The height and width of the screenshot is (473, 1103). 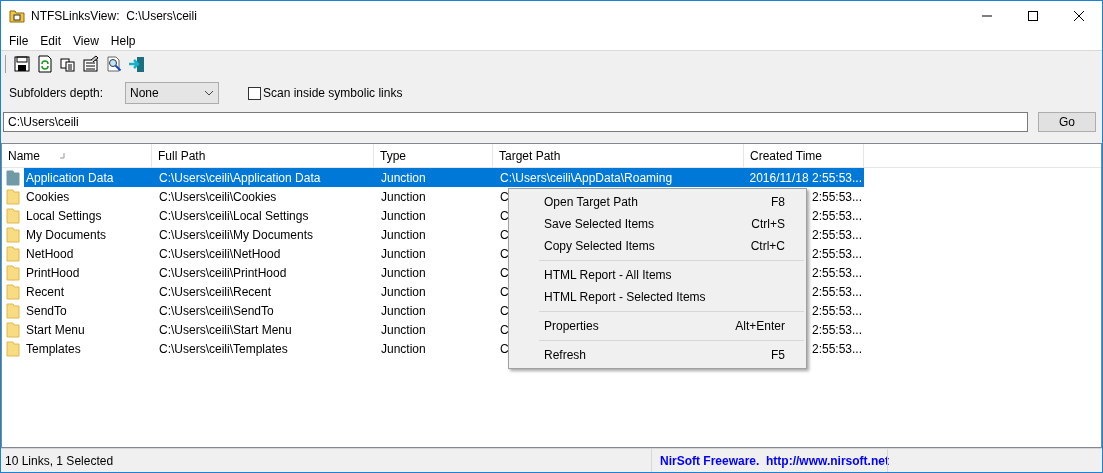 I want to click on search-icon, so click(x=114, y=64).